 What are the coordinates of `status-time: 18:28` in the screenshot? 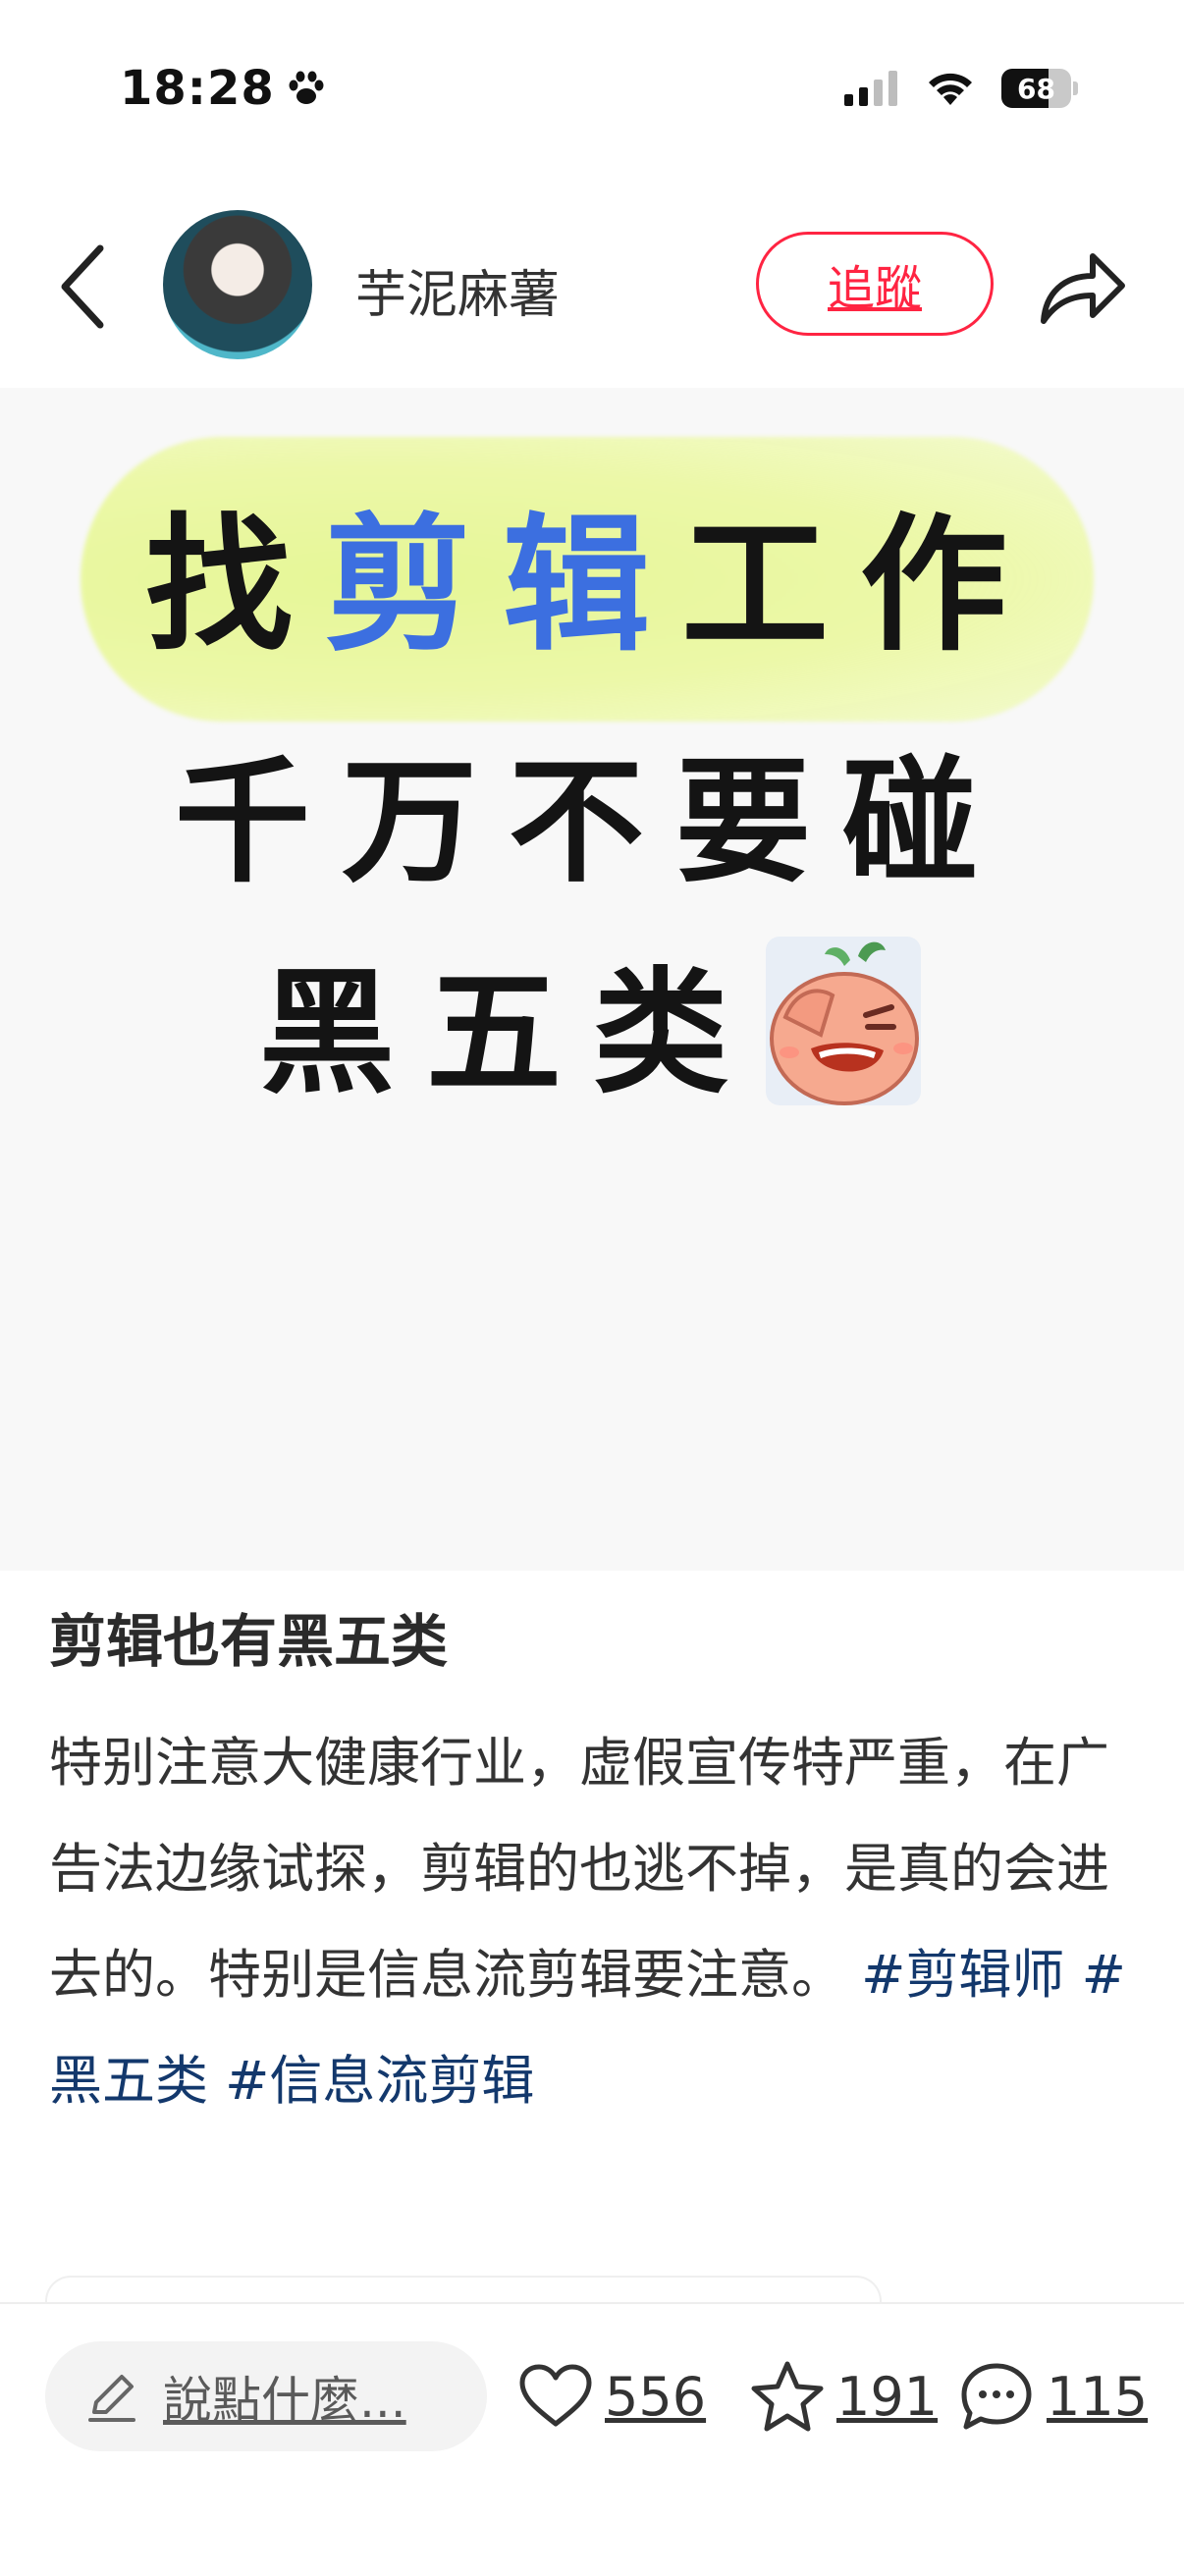 It's located at (224, 88).